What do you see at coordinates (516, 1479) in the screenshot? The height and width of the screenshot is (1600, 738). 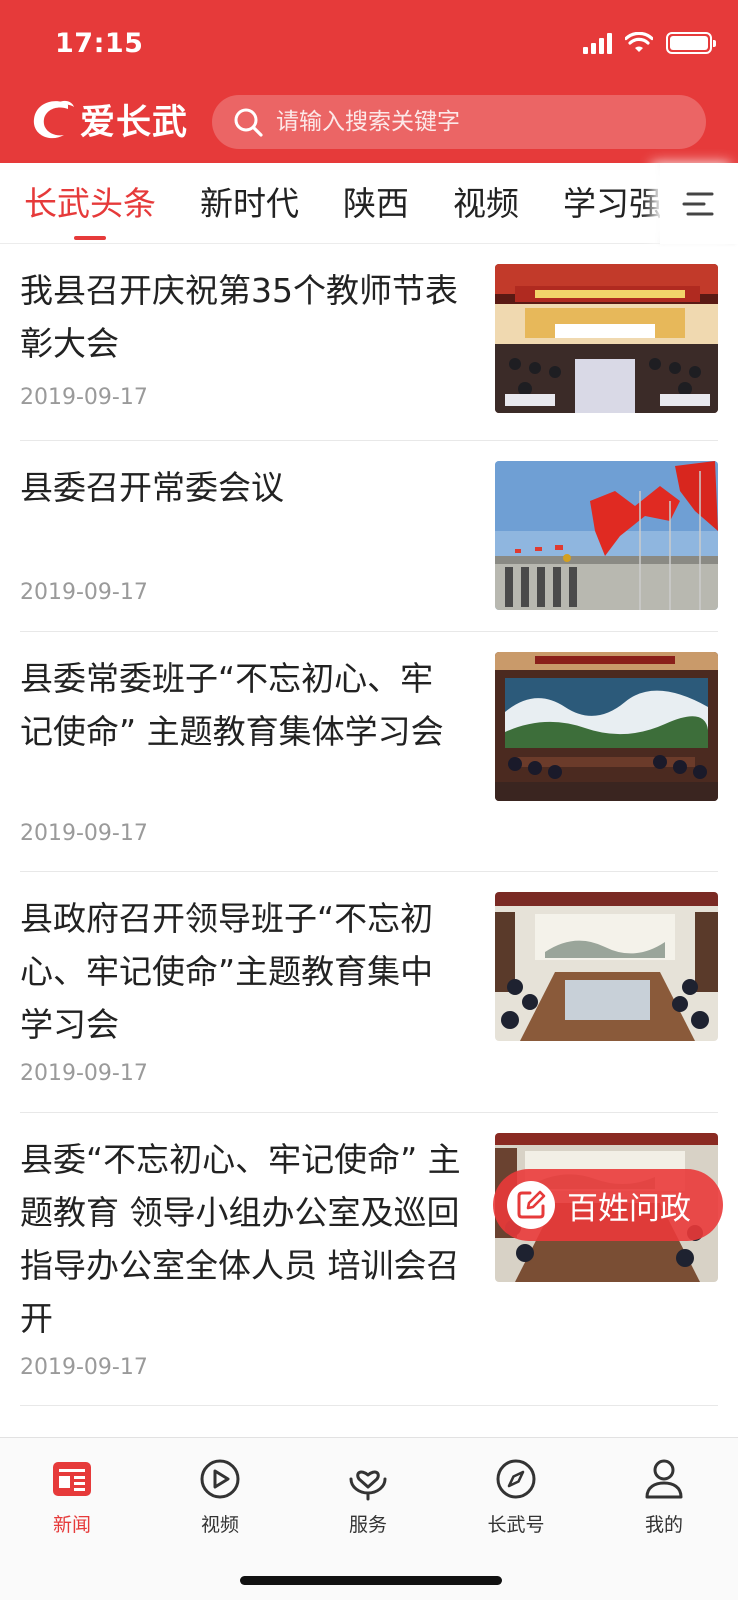 I see `compass-icon` at bounding box center [516, 1479].